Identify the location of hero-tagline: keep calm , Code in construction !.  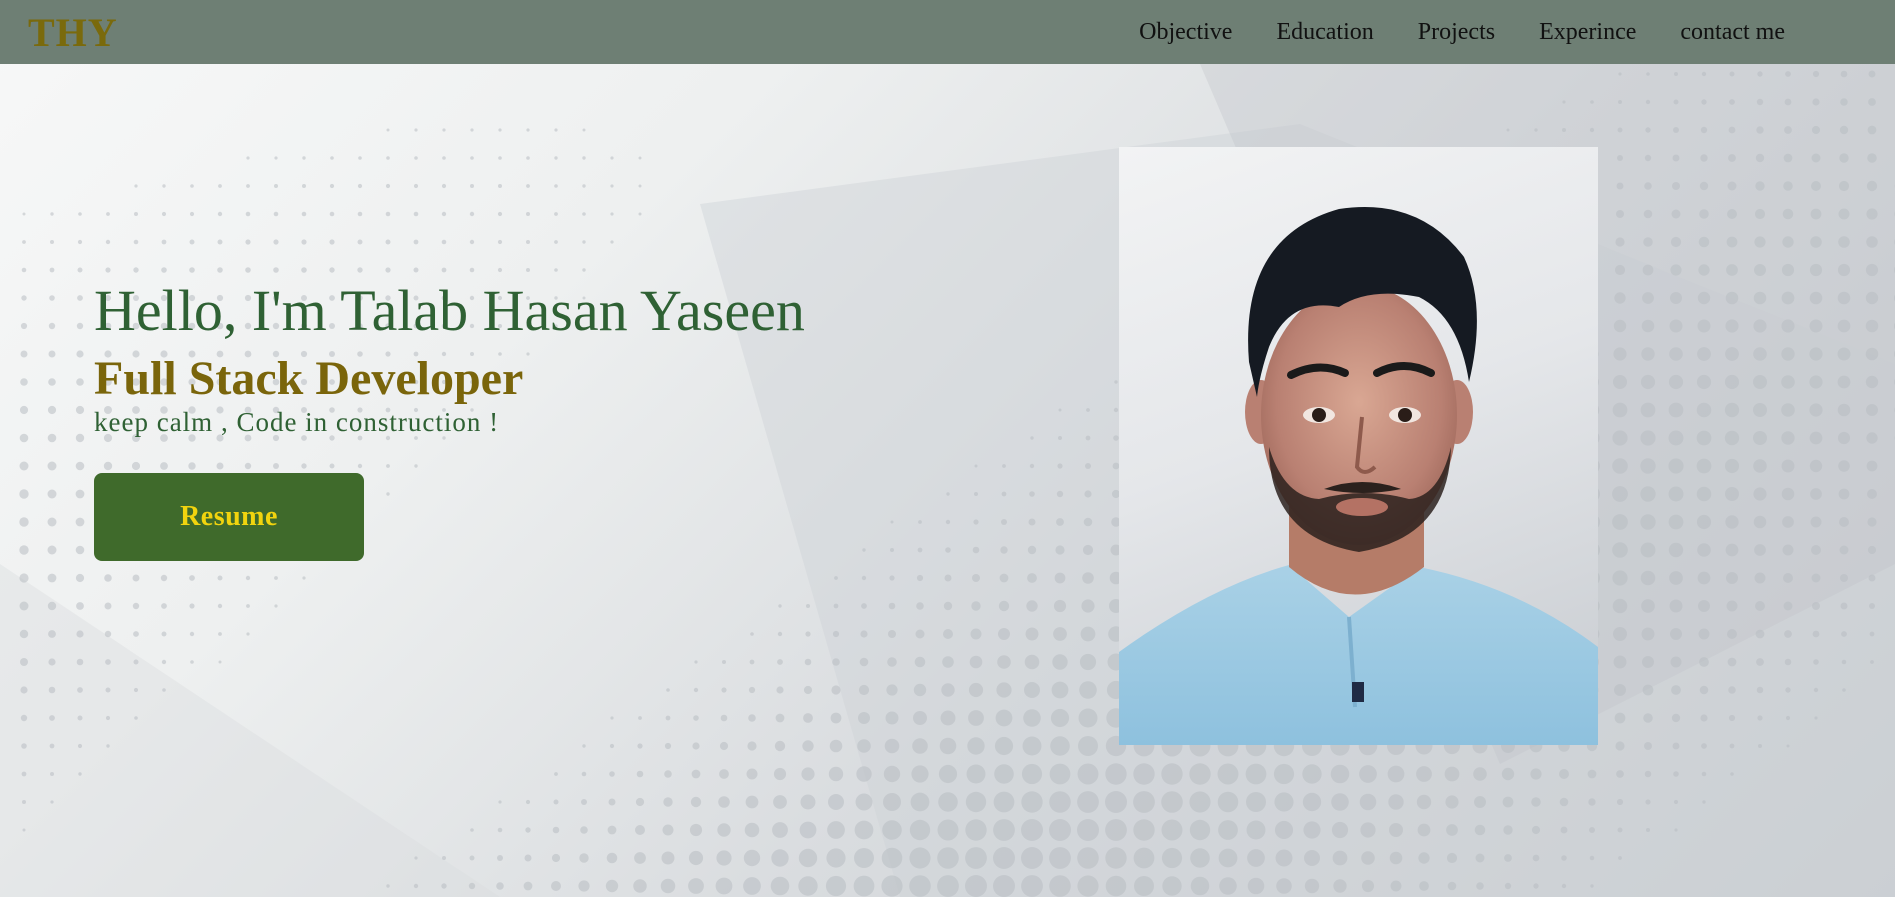
(297, 422).